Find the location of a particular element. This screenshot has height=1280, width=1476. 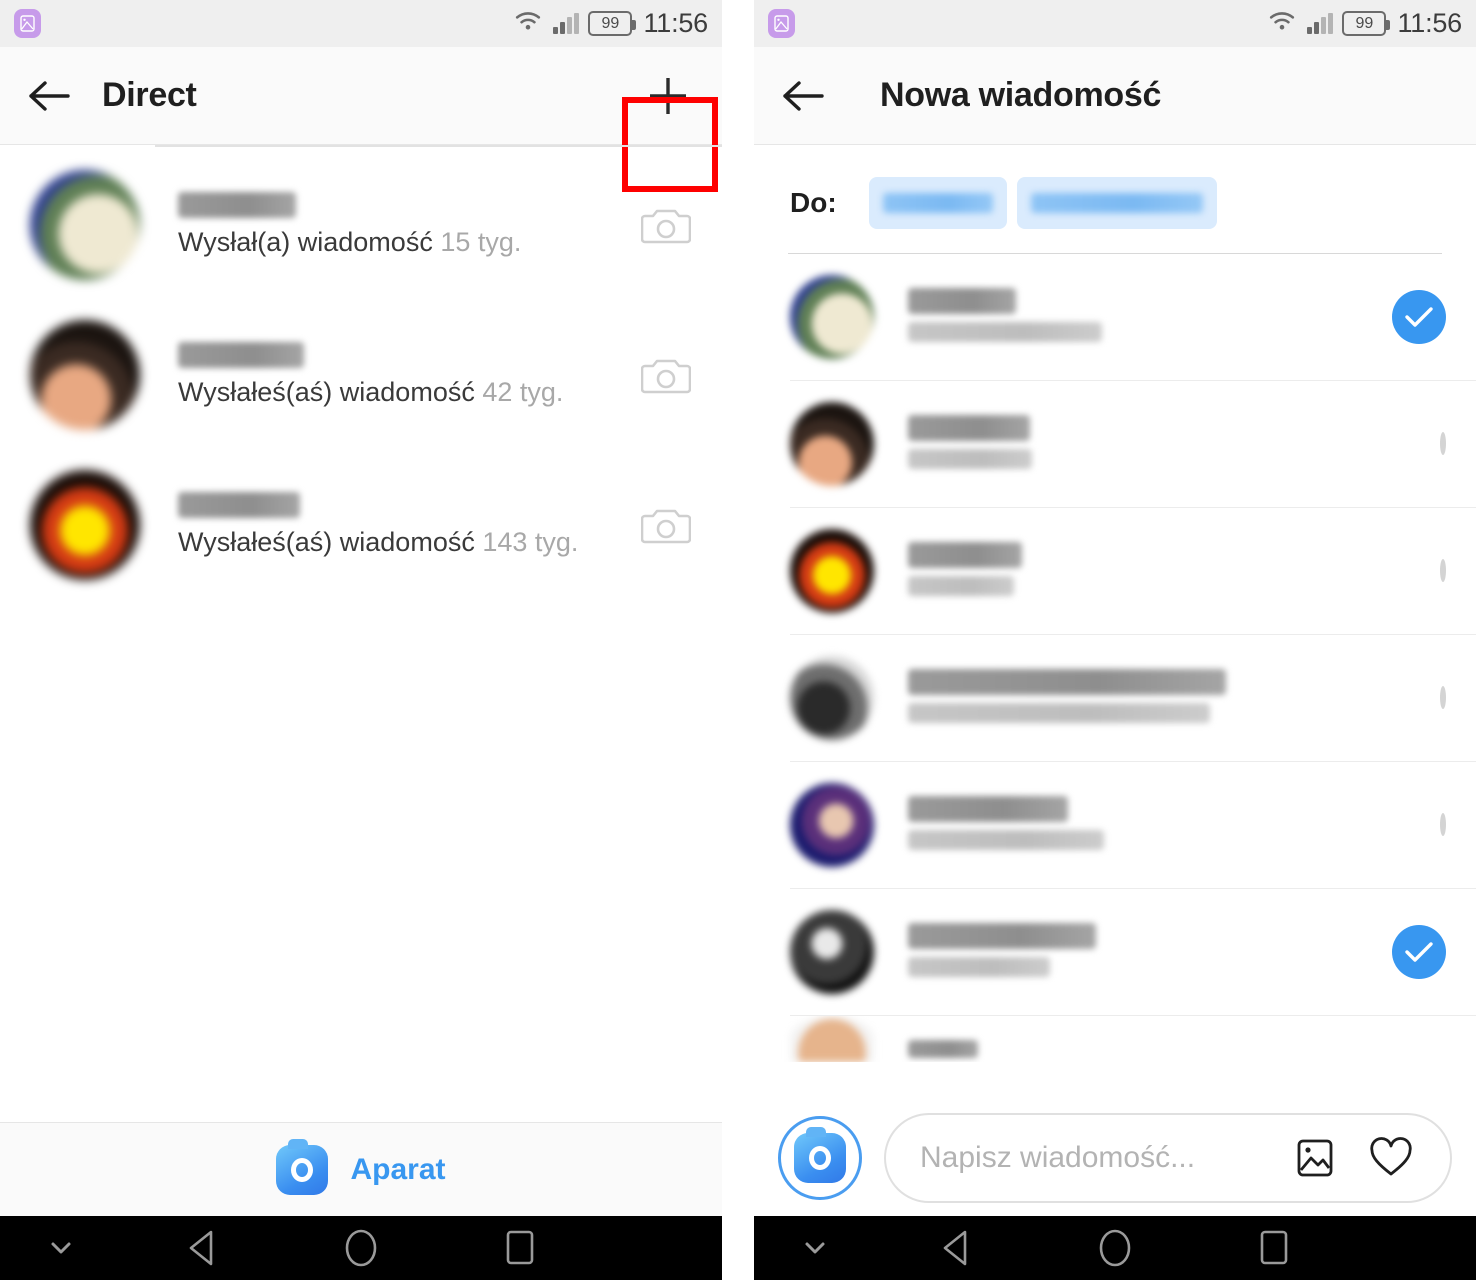

camera-bar: Aparat is located at coordinates (361, 1169).